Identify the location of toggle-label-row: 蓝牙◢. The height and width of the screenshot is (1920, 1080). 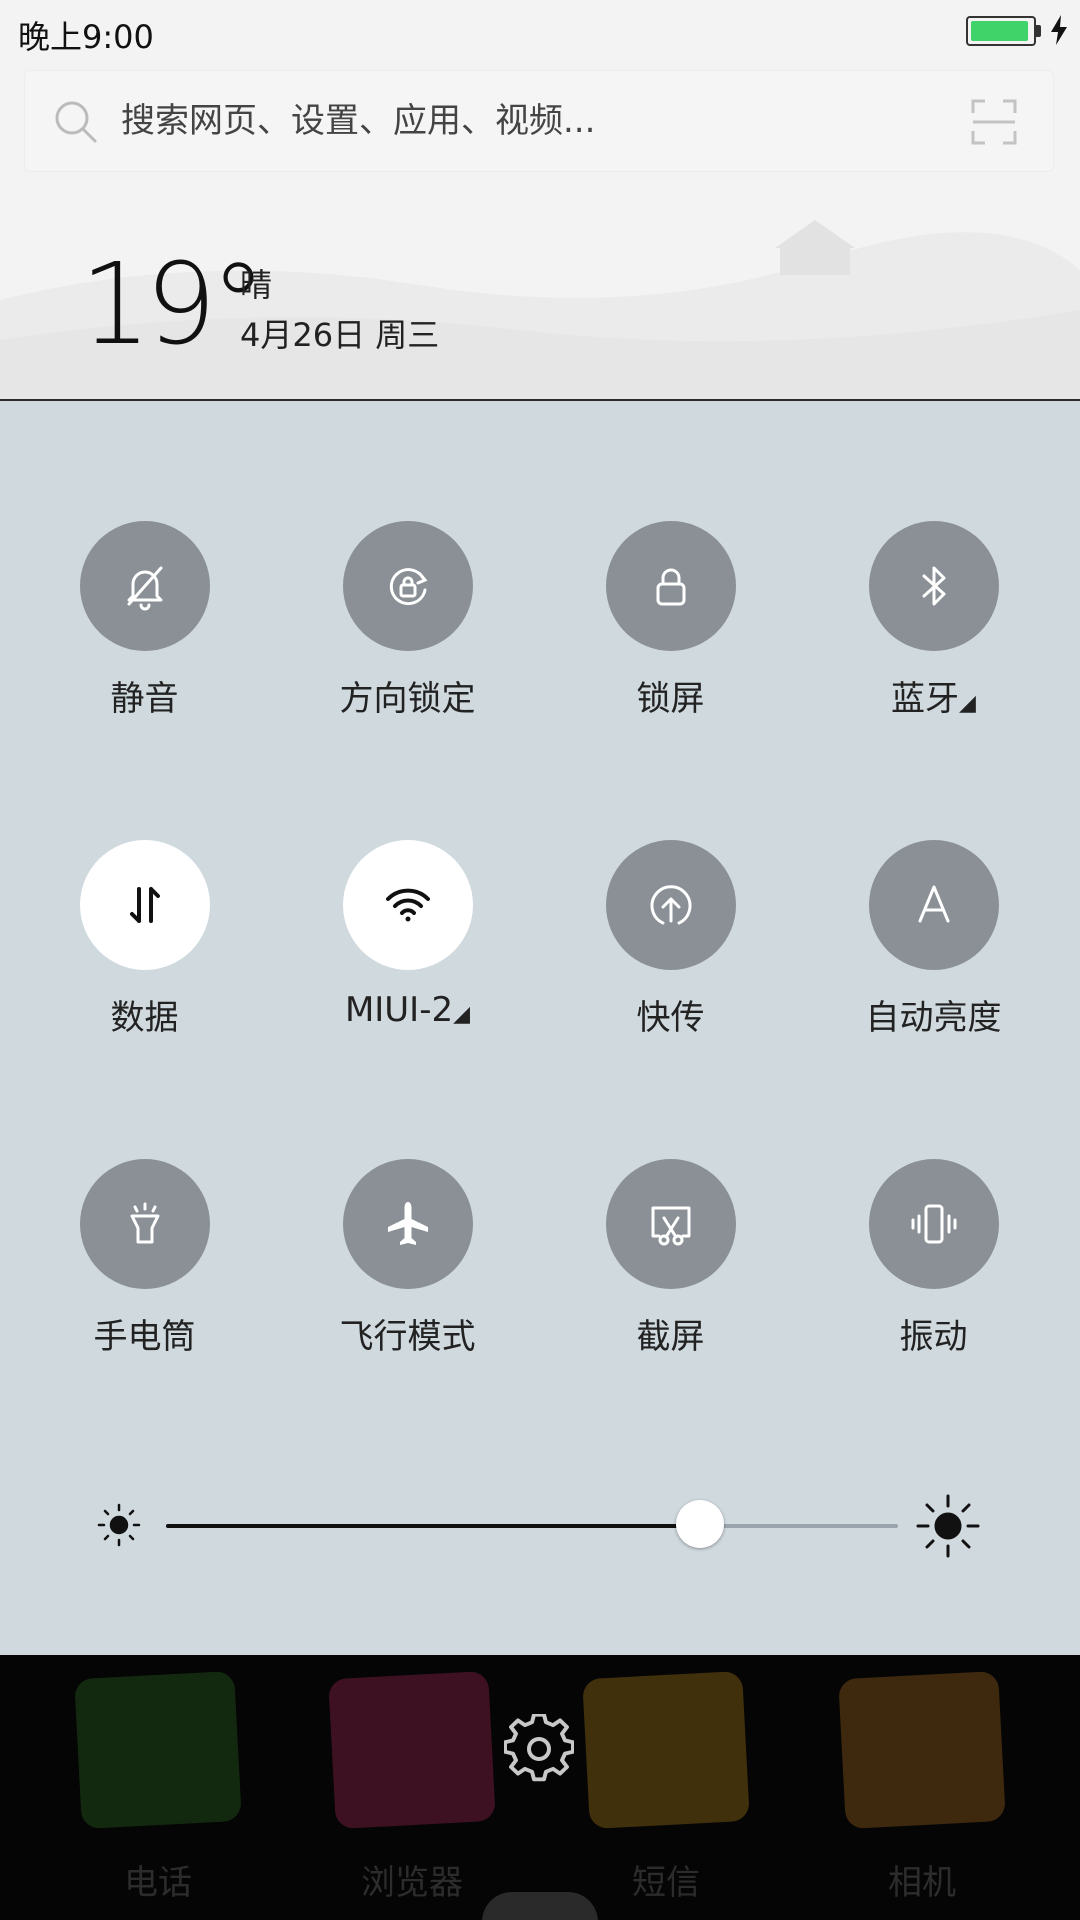
(933, 695).